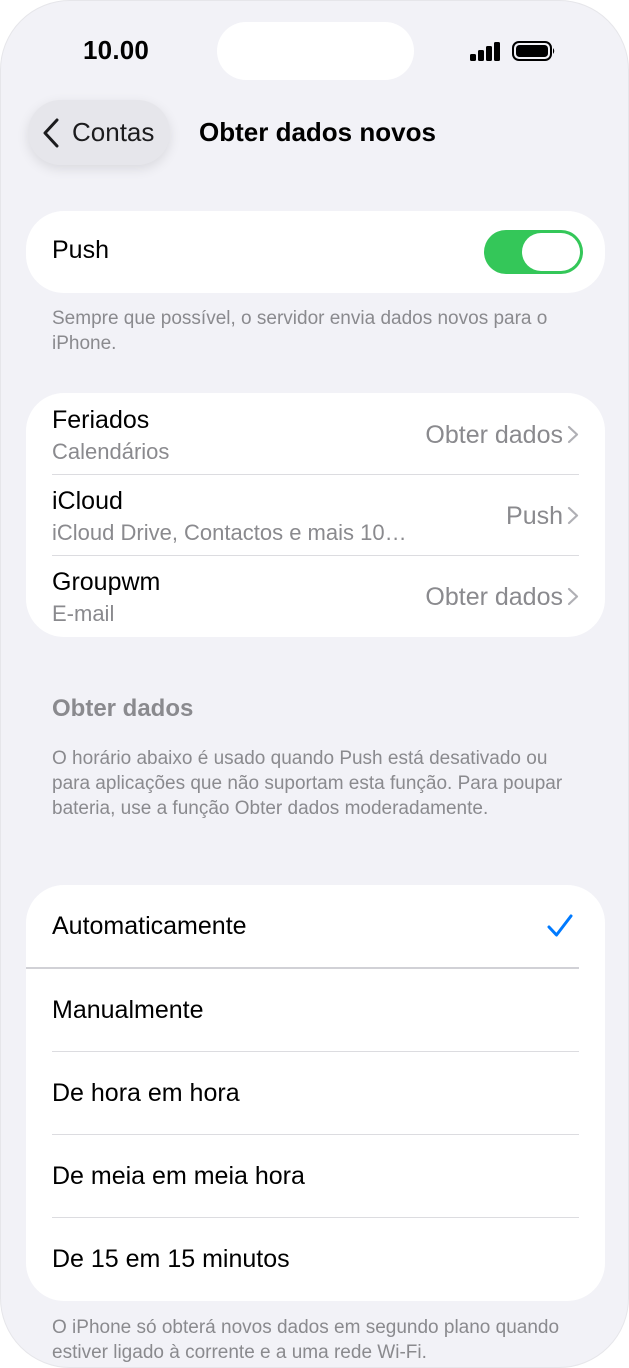  Describe the element at coordinates (315, 51) in the screenshot. I see `dynamic-island` at that location.